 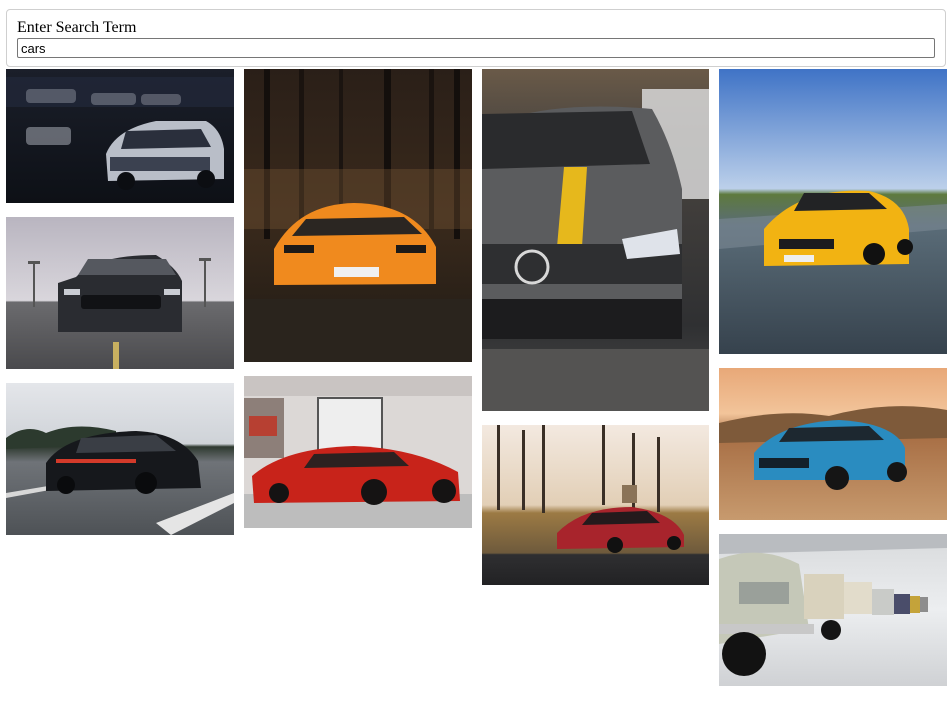 I want to click on black-porsche-panamera-highway-photo, so click(x=120, y=459).